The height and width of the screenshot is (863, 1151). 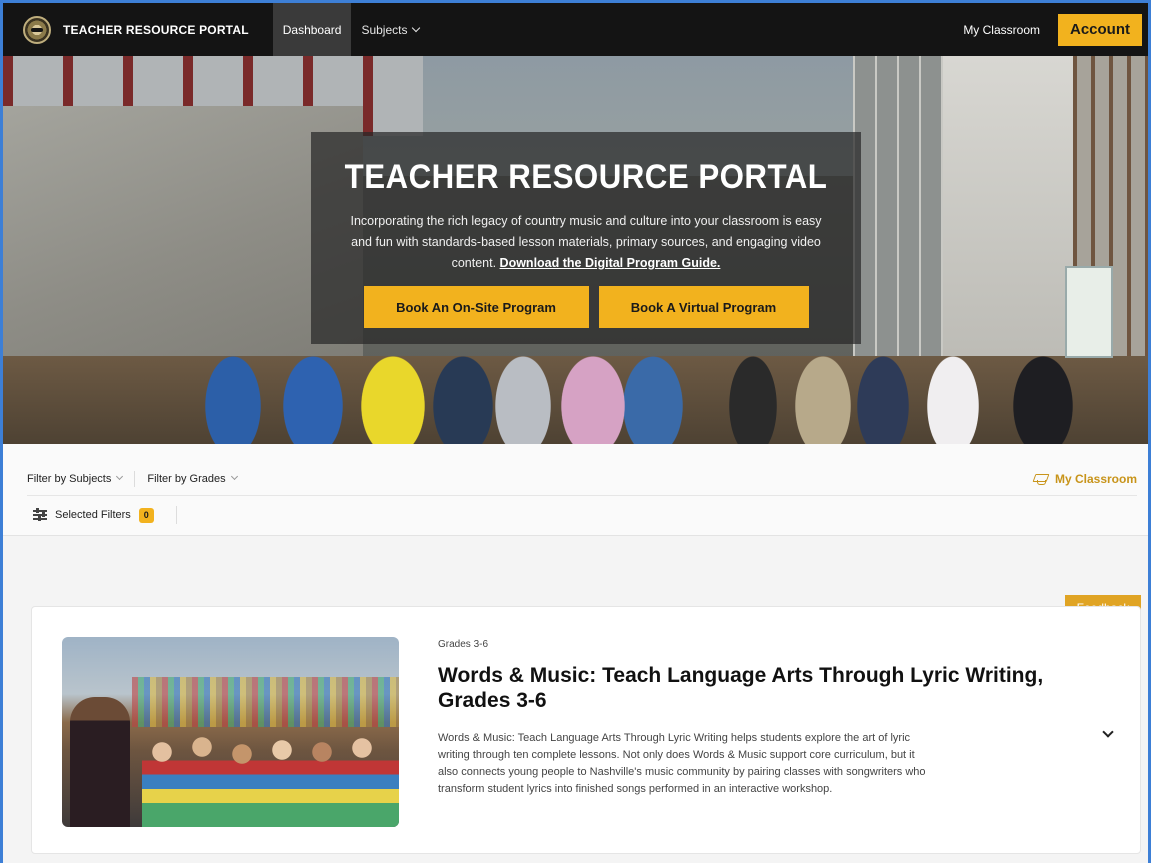 What do you see at coordinates (100, 762) in the screenshot?
I see `image-performer` at bounding box center [100, 762].